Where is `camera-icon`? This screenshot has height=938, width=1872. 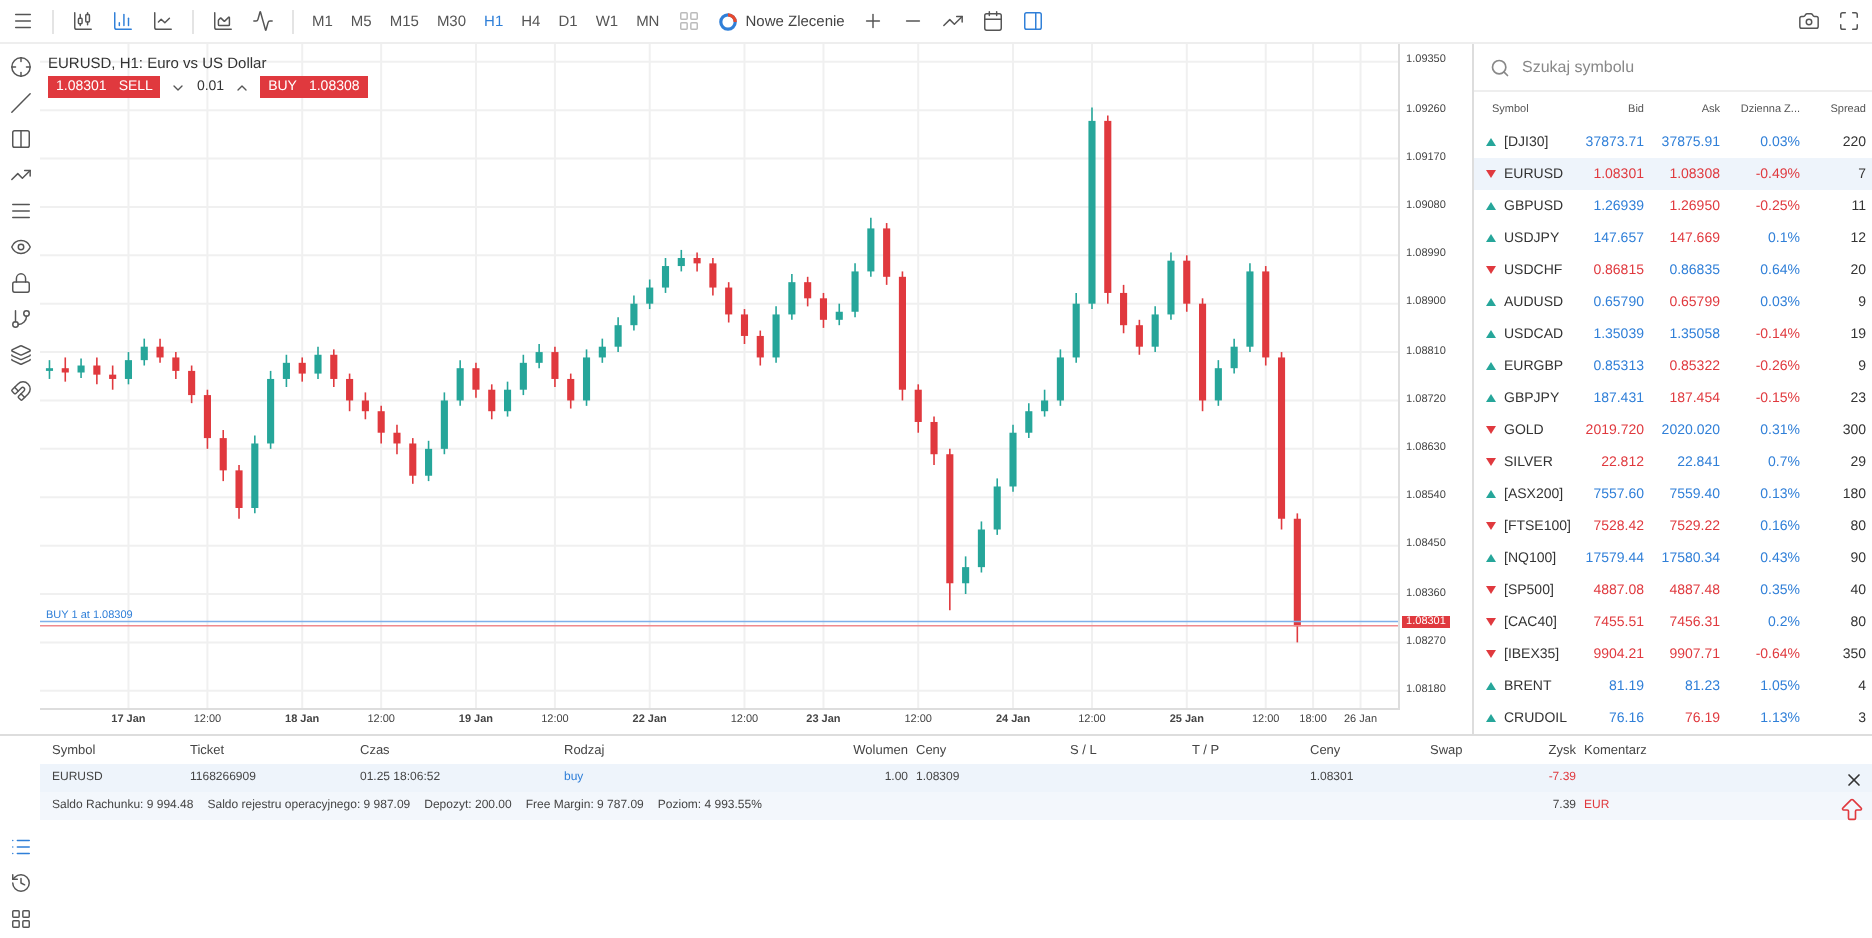
camera-icon is located at coordinates (1809, 21).